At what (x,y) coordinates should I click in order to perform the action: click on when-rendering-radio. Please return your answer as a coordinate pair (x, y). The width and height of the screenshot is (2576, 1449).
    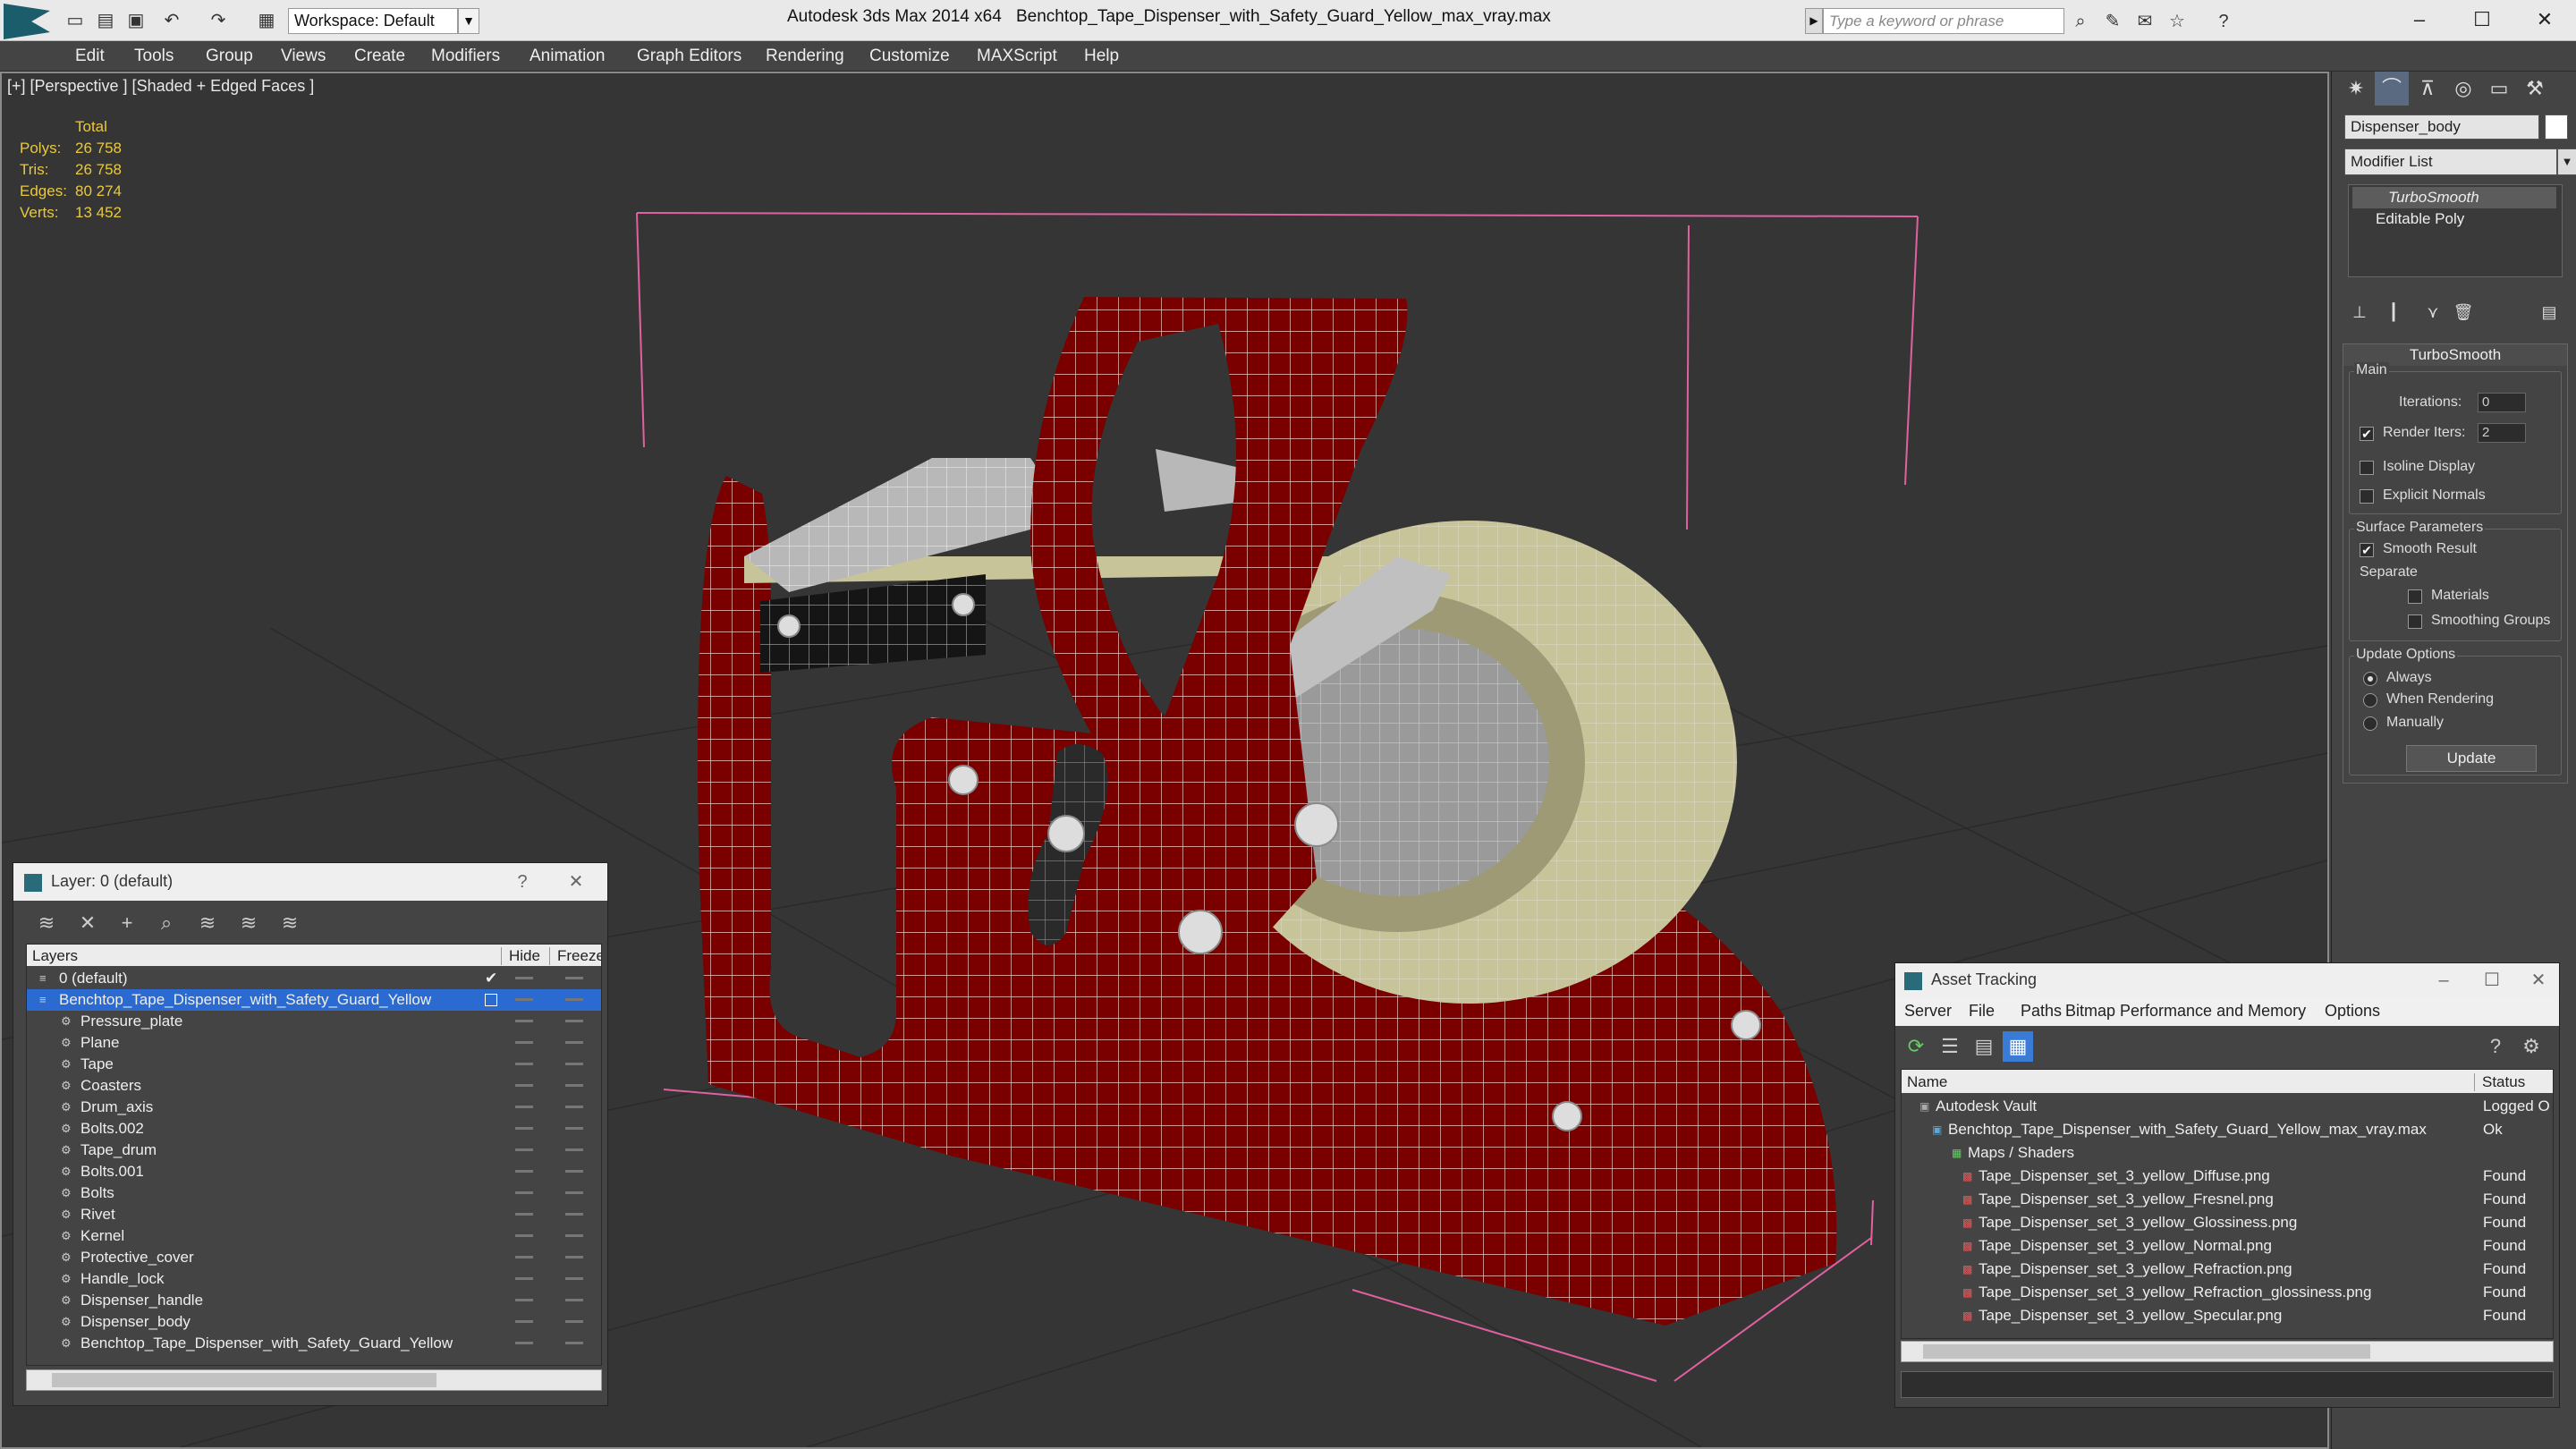
    Looking at the image, I should click on (2370, 700).